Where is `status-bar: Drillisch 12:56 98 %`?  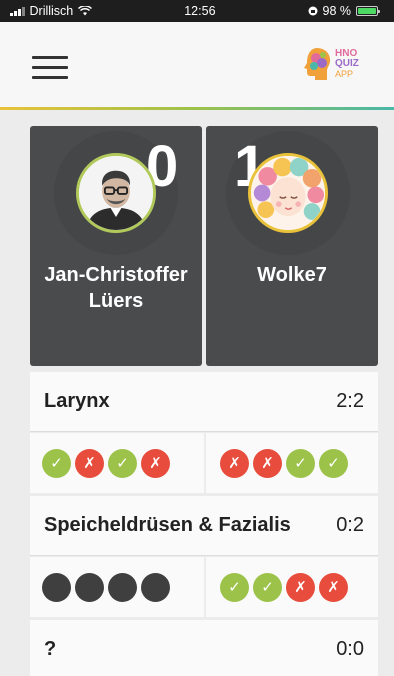
status-bar: Drillisch 12:56 98 % is located at coordinates (197, 11).